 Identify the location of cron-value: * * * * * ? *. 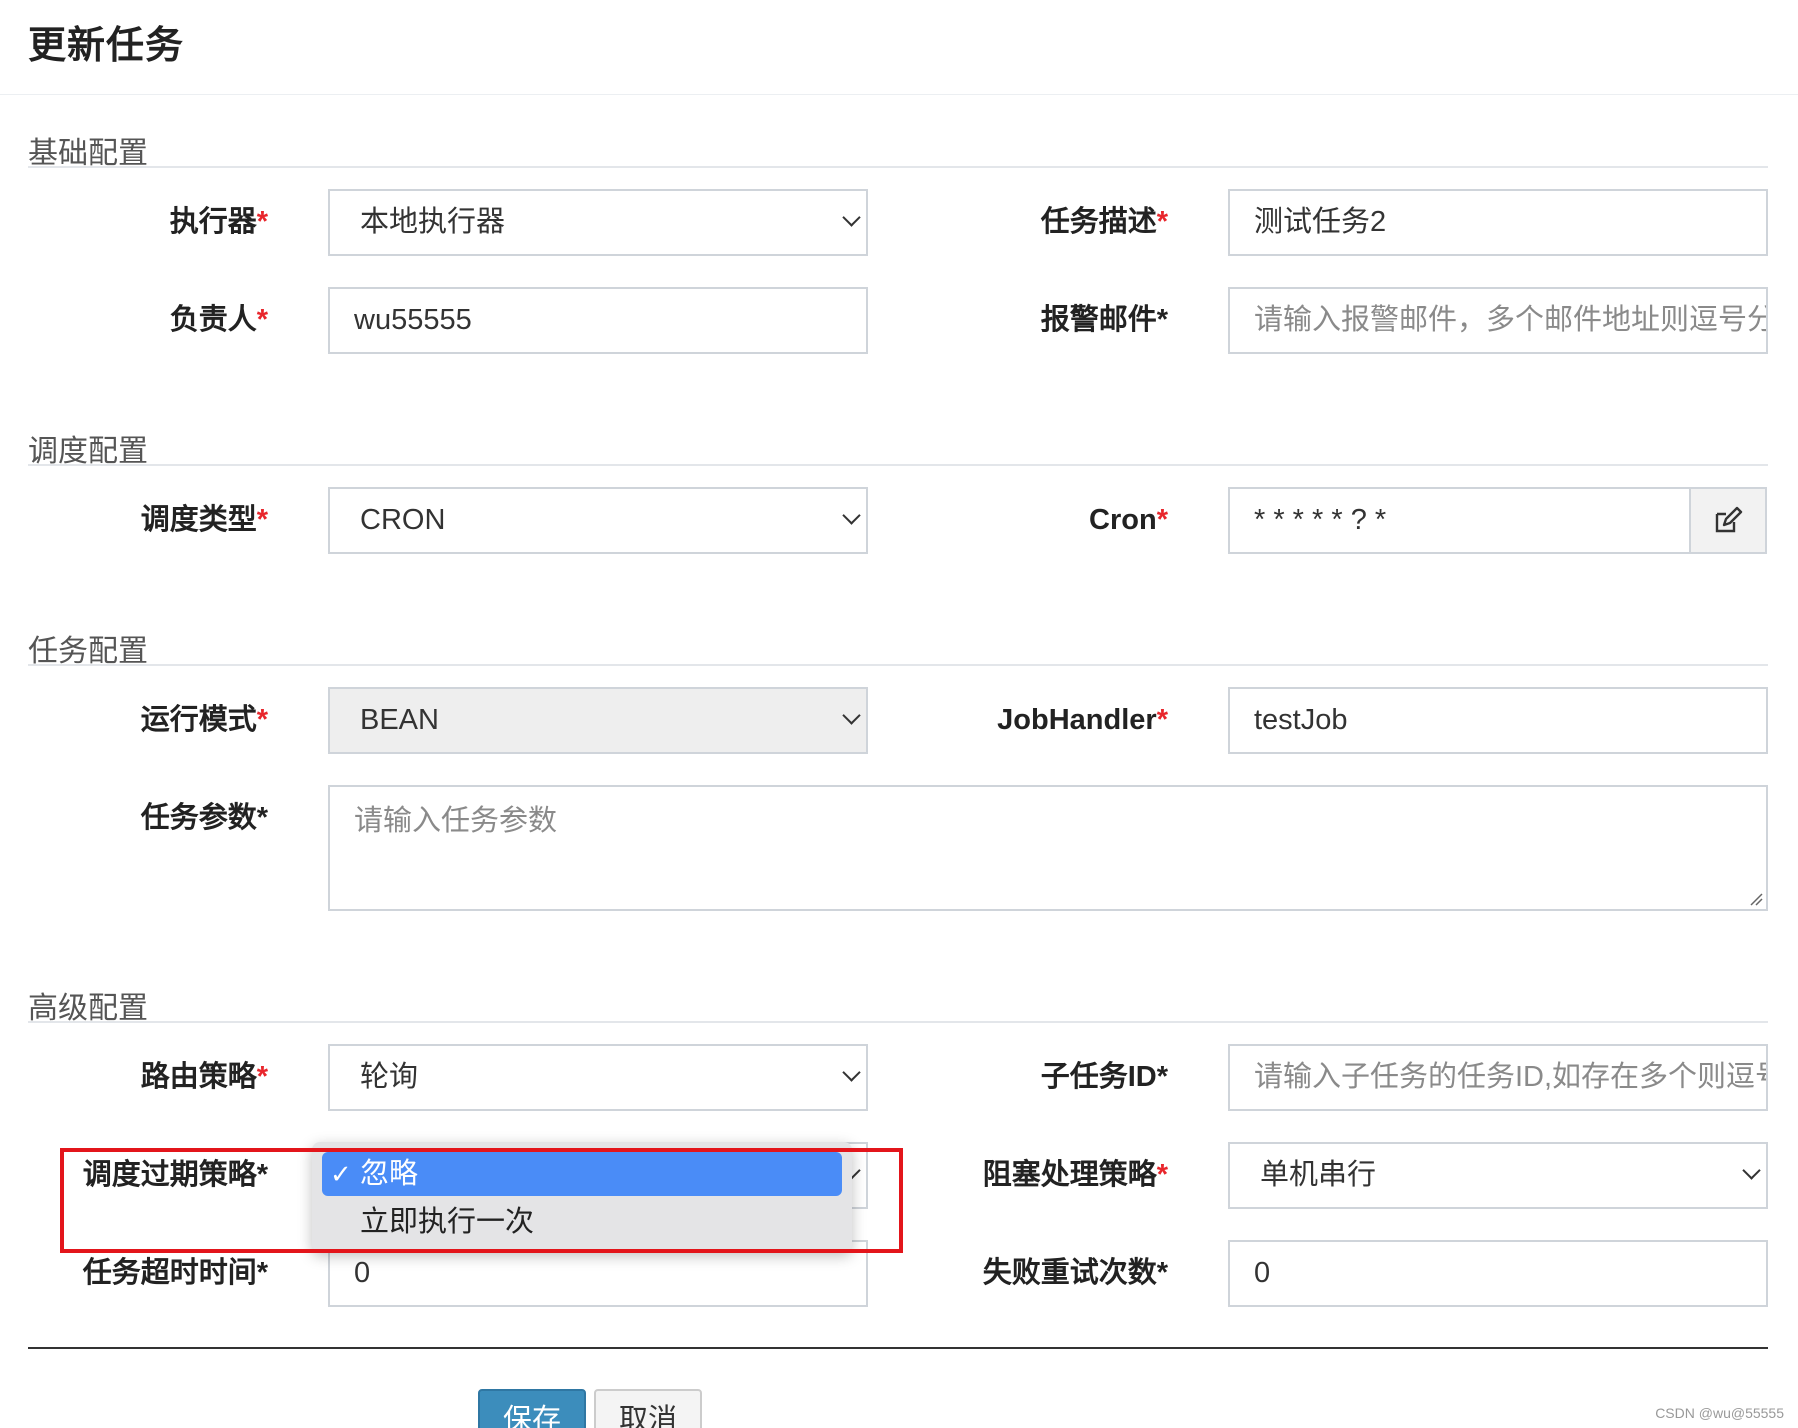
(1320, 520).